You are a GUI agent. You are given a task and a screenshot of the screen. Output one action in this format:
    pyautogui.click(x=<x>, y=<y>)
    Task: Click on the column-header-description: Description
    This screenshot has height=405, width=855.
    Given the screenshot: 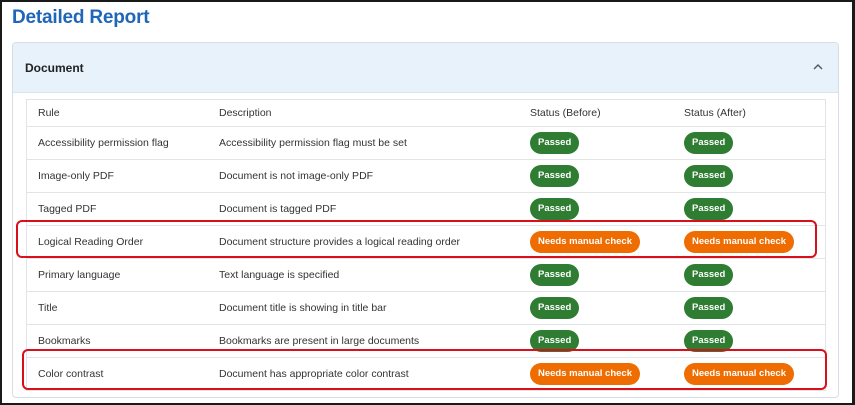 What is the action you would take?
    pyautogui.click(x=245, y=113)
    